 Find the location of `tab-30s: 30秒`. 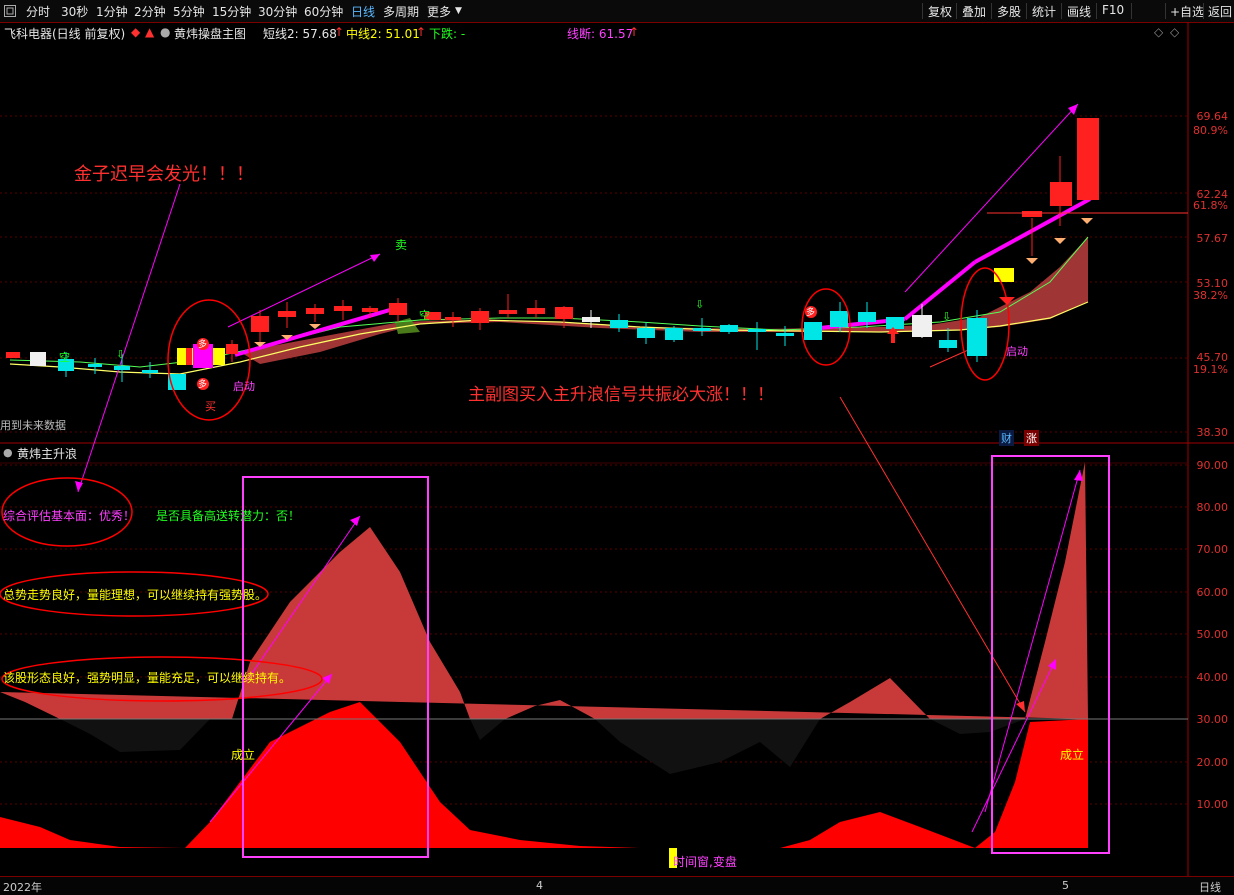

tab-30s: 30秒 is located at coordinates (74, 11).